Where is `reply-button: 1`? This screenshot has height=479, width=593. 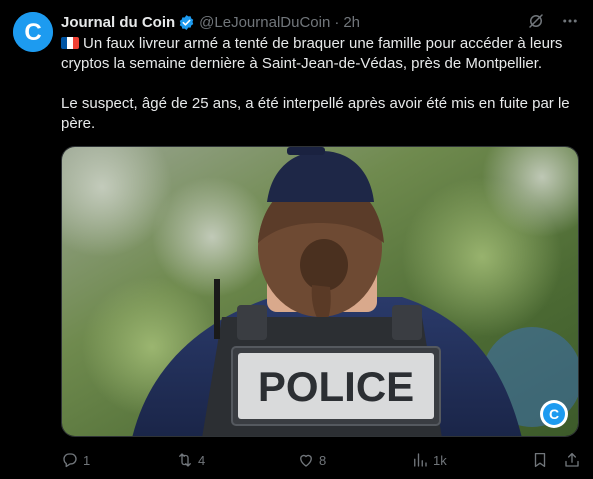 reply-button: 1 is located at coordinates (75, 460).